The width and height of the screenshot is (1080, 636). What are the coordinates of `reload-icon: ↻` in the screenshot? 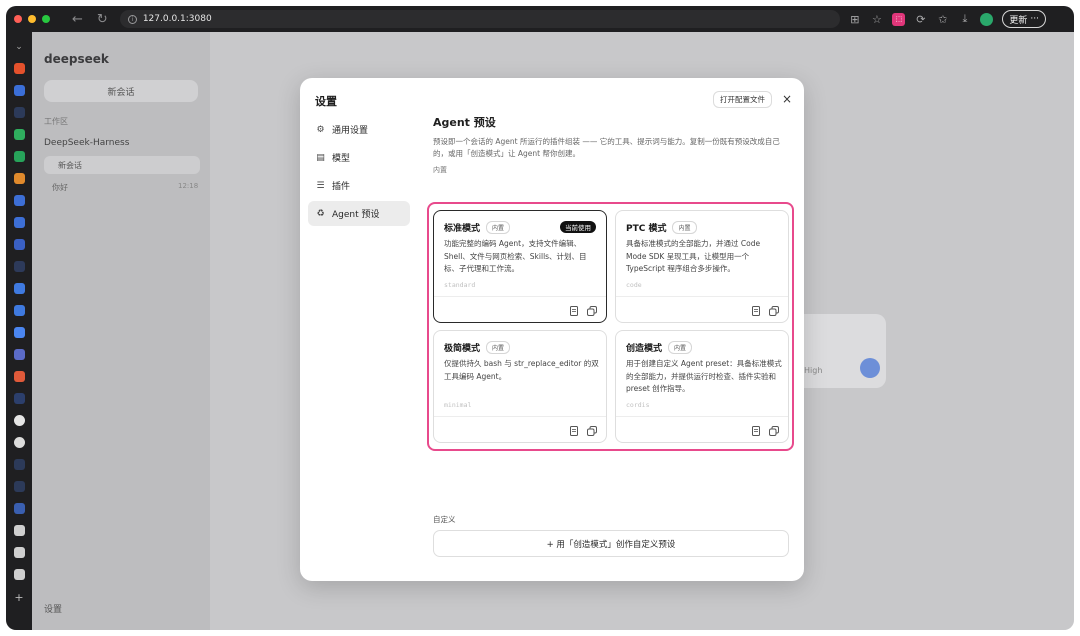 It's located at (102, 19).